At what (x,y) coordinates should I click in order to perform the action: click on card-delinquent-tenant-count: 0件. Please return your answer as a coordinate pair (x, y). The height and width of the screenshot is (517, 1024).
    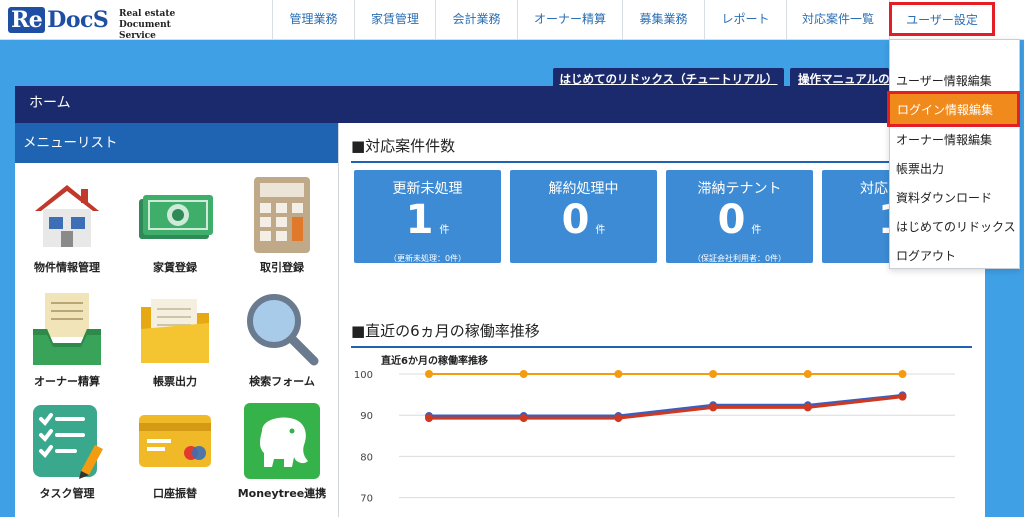
    Looking at the image, I should click on (739, 225).